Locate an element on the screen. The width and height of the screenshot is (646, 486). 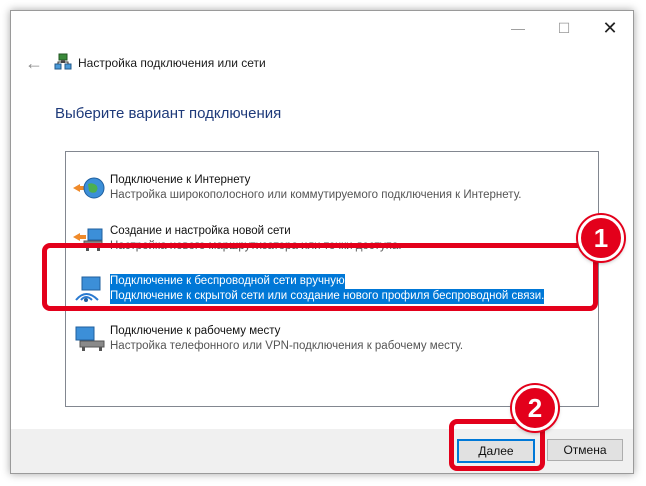
option-title: Подключение к рабочему месту is located at coordinates (195, 331).